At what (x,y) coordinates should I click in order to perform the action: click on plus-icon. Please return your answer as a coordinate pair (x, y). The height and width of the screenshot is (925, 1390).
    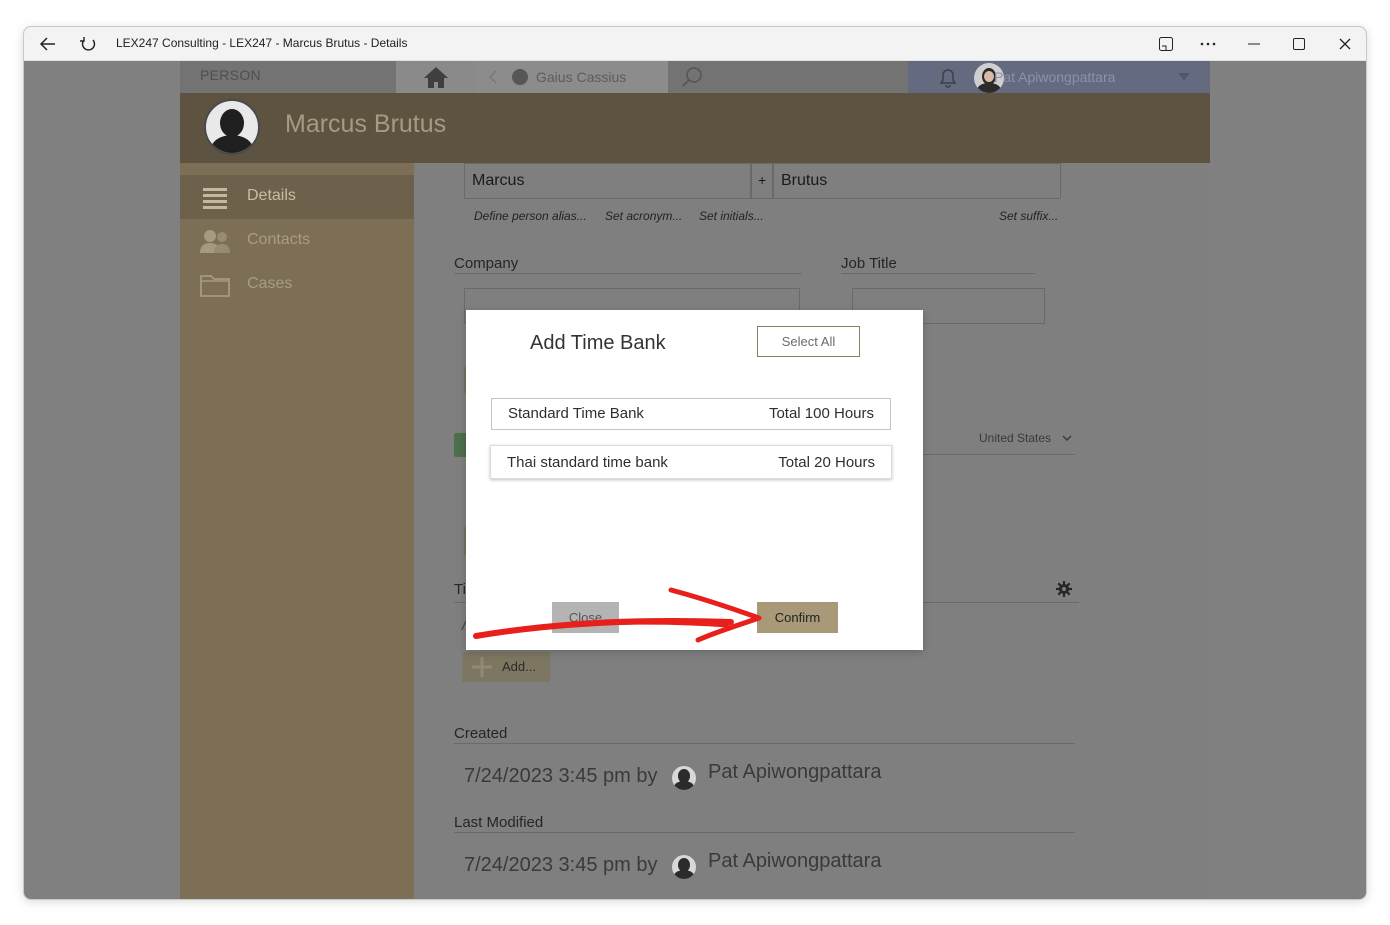
    Looking at the image, I should click on (482, 667).